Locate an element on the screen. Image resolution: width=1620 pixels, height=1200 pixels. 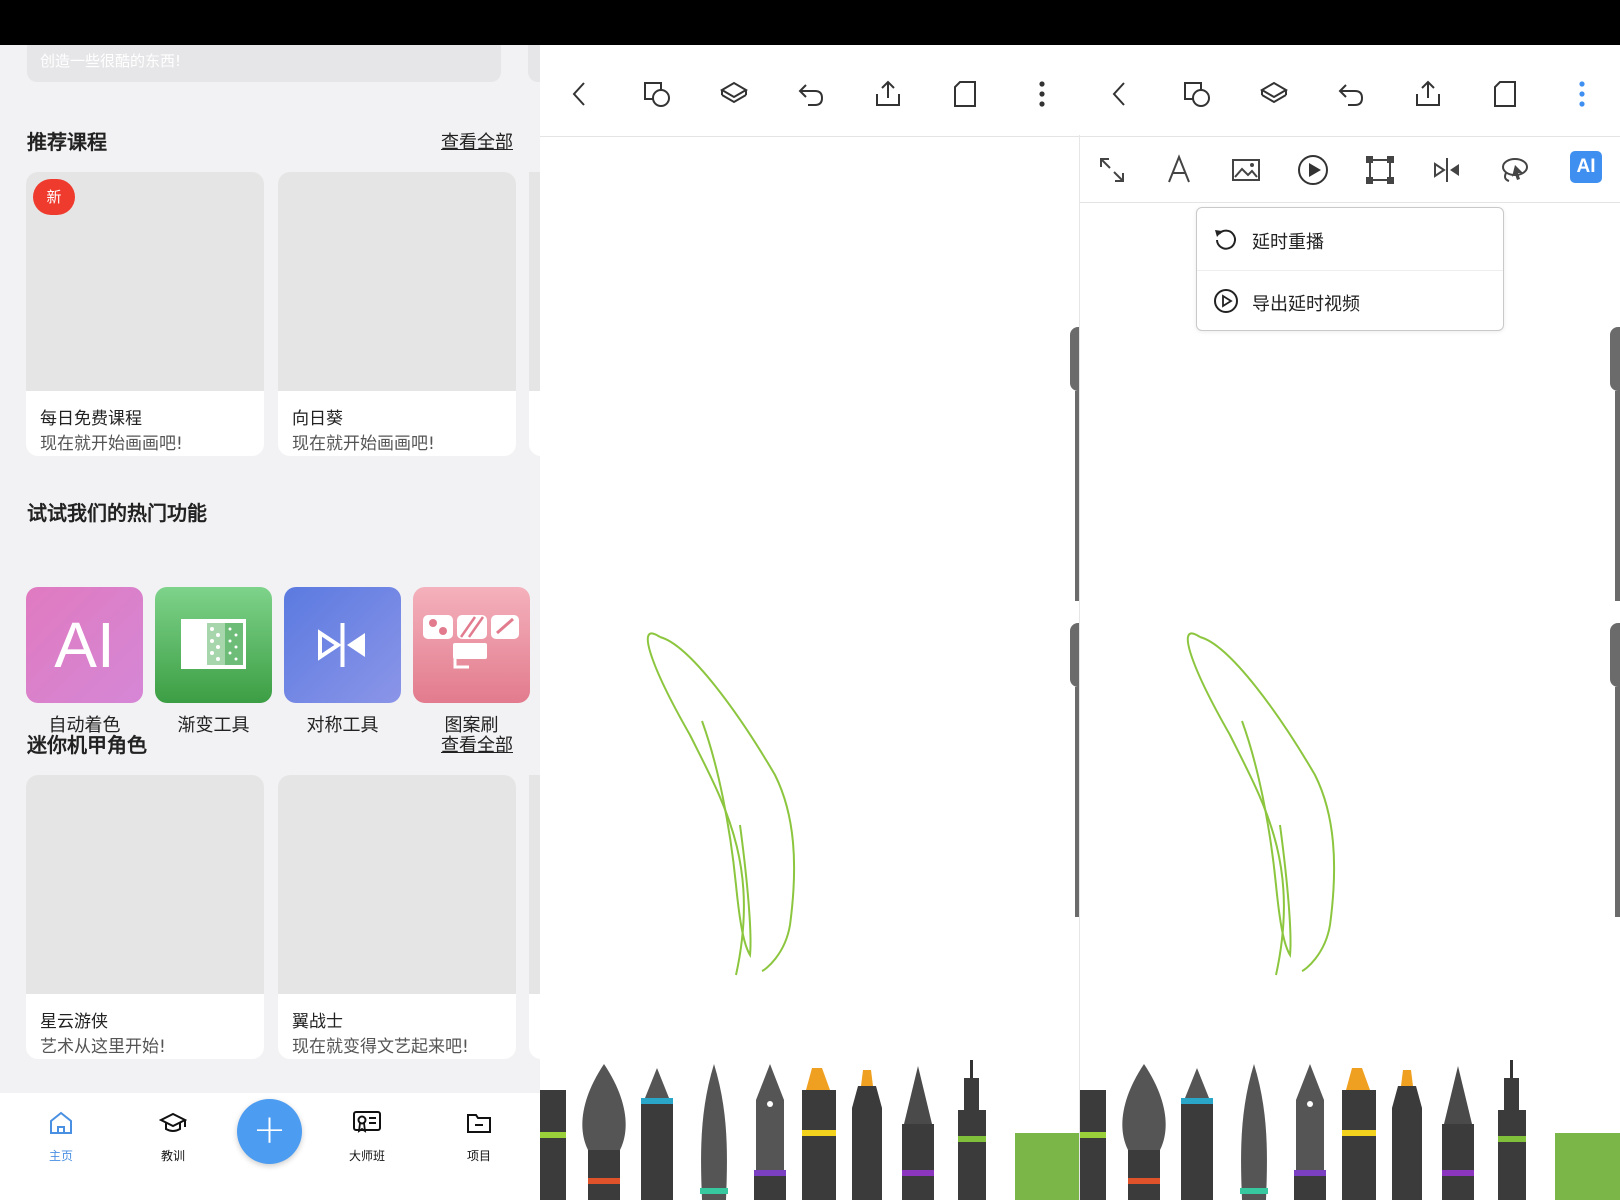
new-project-fab: + is located at coordinates (269, 1131).